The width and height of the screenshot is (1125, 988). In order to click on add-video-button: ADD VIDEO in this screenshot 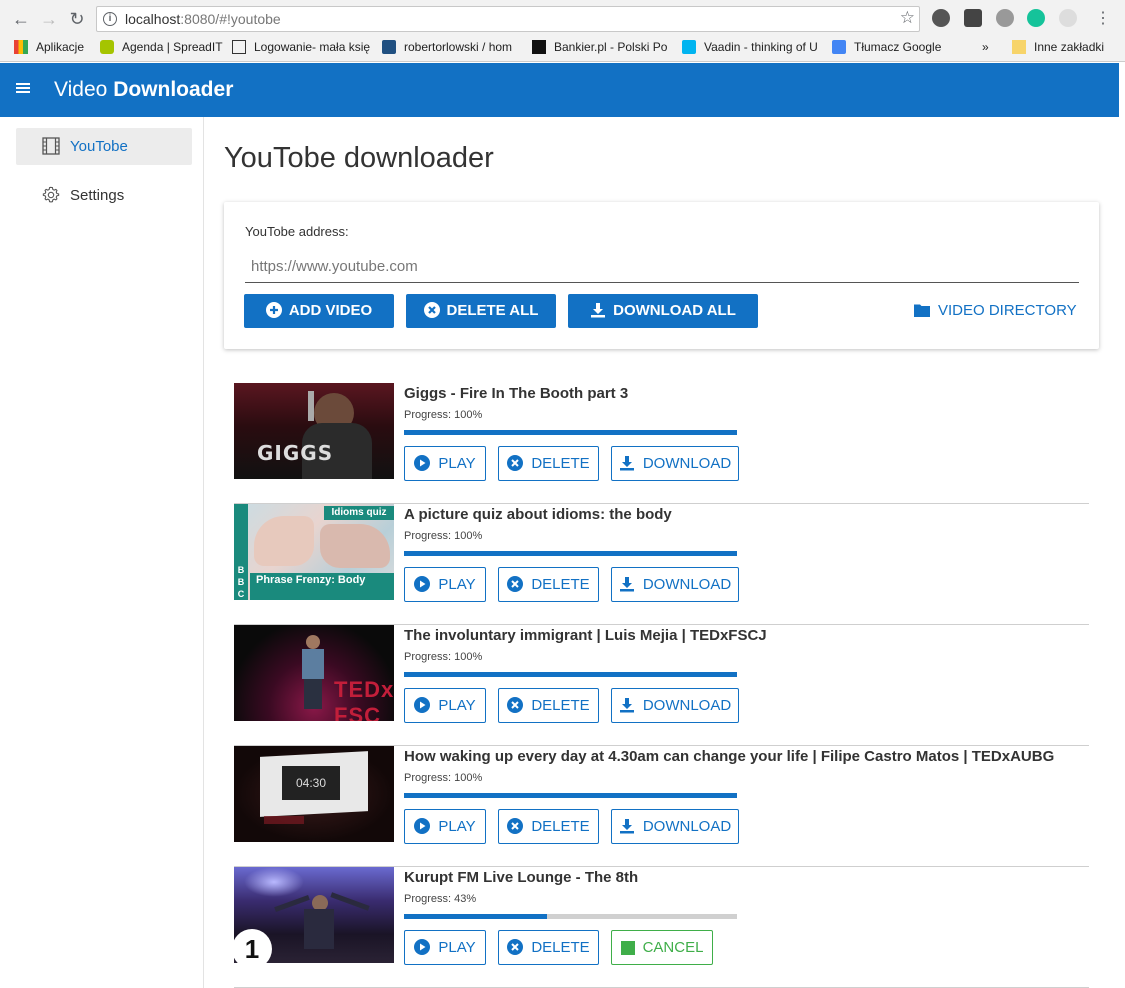, I will do `click(319, 311)`.